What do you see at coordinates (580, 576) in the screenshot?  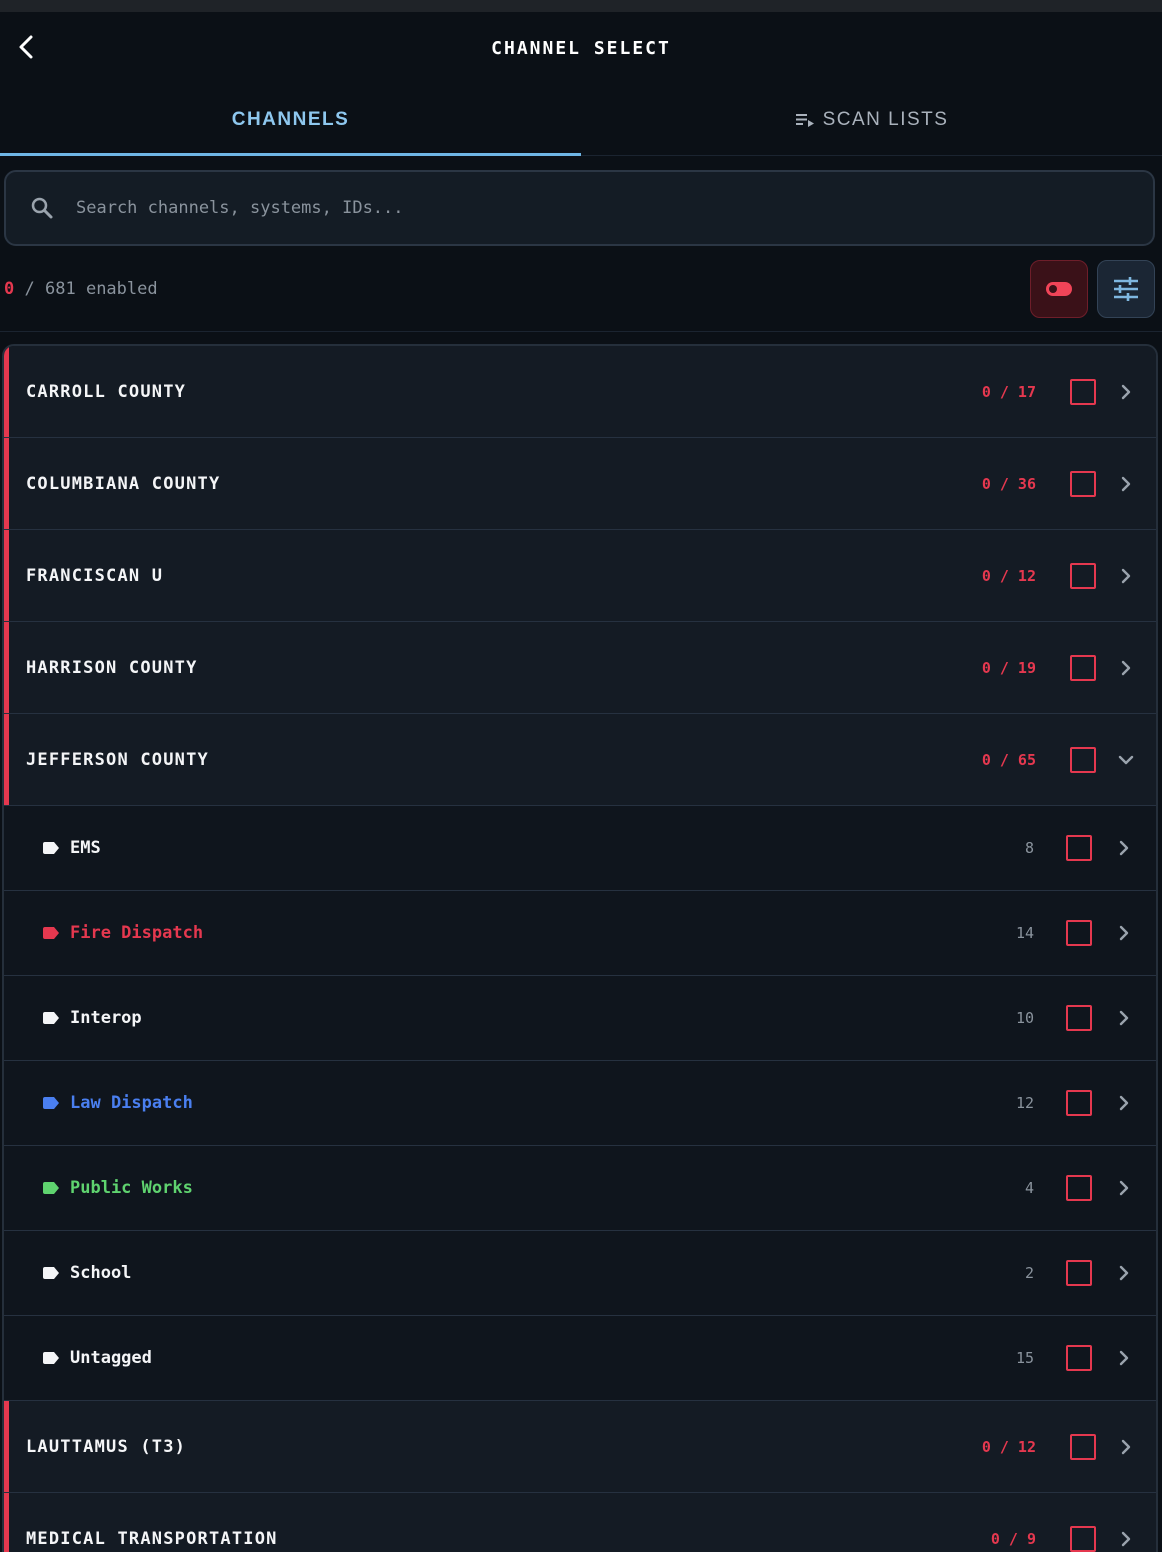 I see `system-row-franciscan-u: FRANCISCAN U 0 / 12` at bounding box center [580, 576].